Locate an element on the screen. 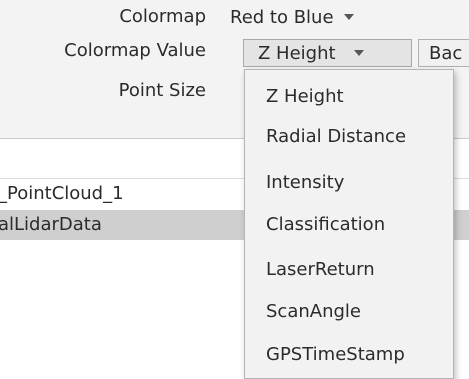  colormap-select-value: Red to Blue is located at coordinates (282, 17).